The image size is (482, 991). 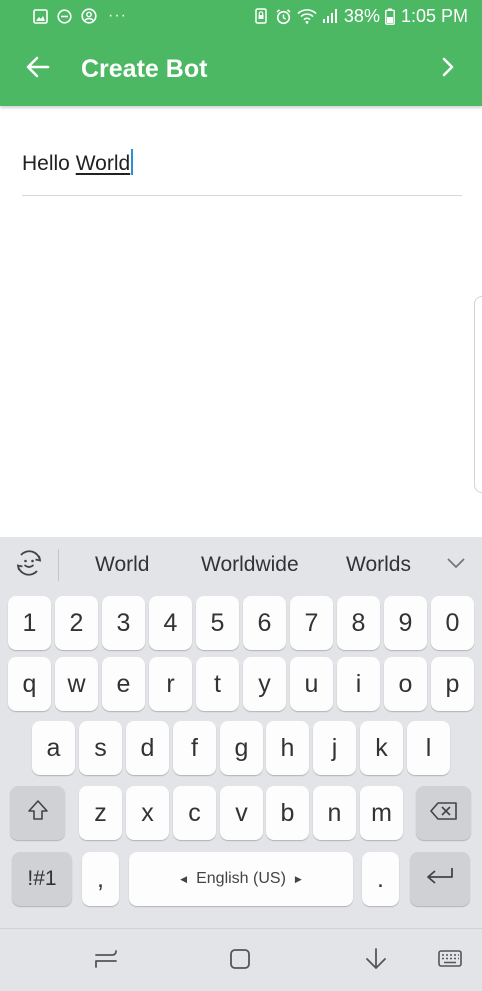 I want to click on key-q: q, so click(x=29, y=684).